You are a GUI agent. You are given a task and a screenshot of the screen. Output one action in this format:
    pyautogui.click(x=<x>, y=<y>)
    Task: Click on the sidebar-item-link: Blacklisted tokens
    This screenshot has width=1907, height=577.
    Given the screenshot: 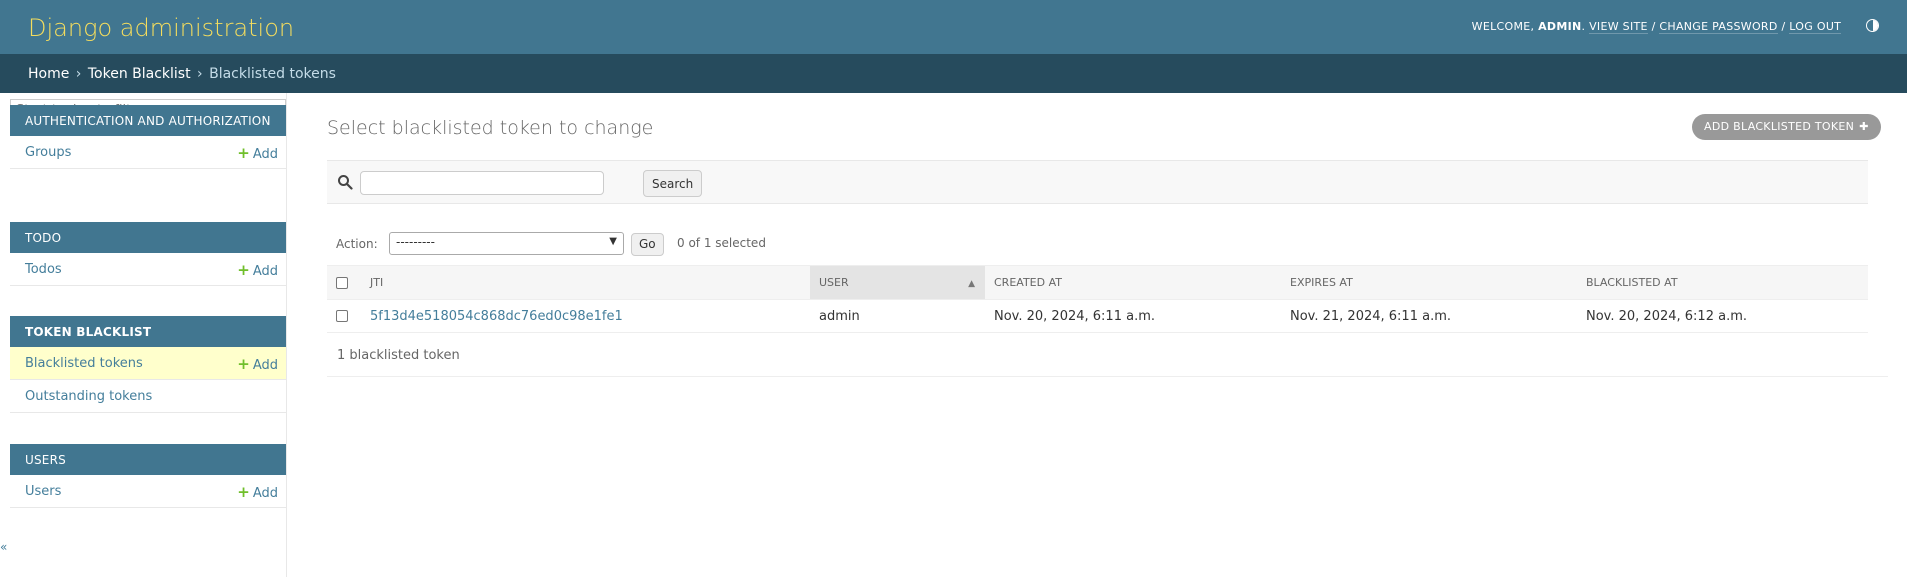 What is the action you would take?
    pyautogui.click(x=84, y=363)
    